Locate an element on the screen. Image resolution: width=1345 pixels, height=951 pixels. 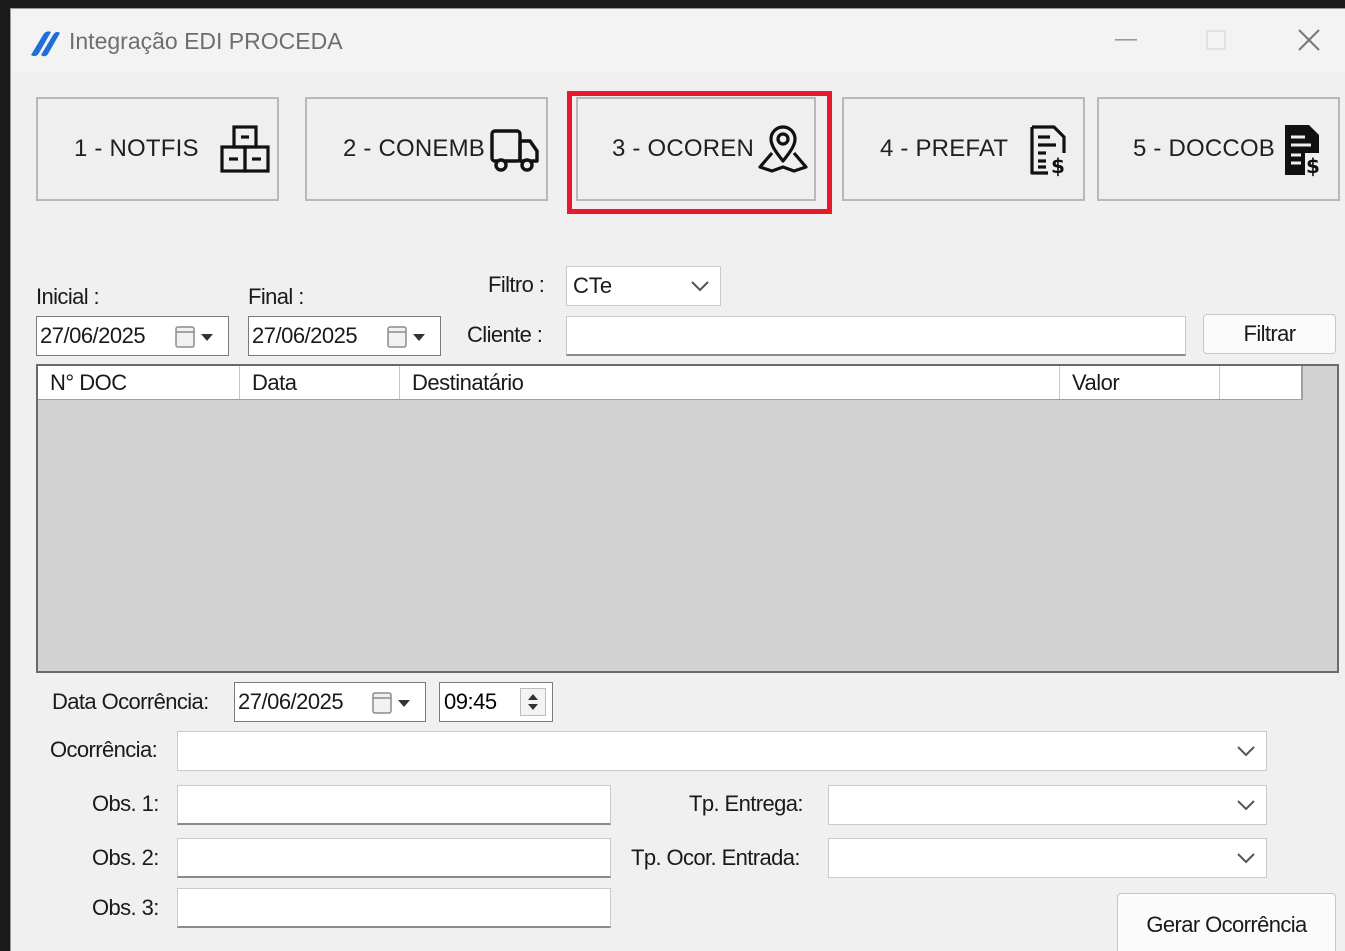
inicial-date-picker: 27/06/2025 is located at coordinates (132, 336).